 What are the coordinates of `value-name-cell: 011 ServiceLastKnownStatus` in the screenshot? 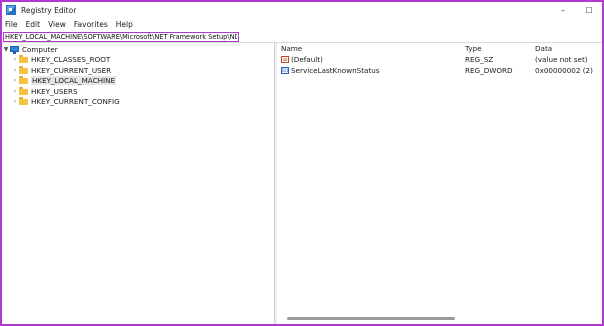 It's located at (373, 70).